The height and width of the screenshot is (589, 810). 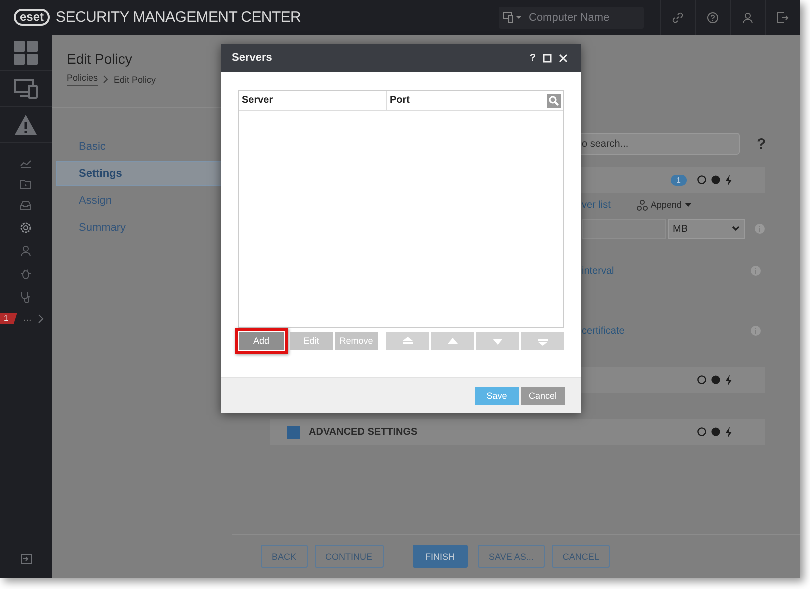 What do you see at coordinates (82, 79) in the screenshot?
I see `breadcrumb-link: Policies` at bounding box center [82, 79].